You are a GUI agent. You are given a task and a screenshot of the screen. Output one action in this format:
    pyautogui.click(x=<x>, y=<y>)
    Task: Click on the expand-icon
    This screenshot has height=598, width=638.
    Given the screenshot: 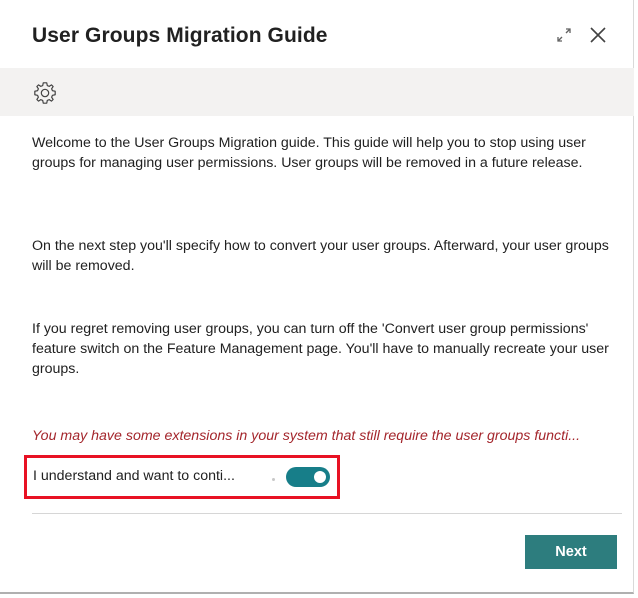 What is the action you would take?
    pyautogui.click(x=564, y=35)
    